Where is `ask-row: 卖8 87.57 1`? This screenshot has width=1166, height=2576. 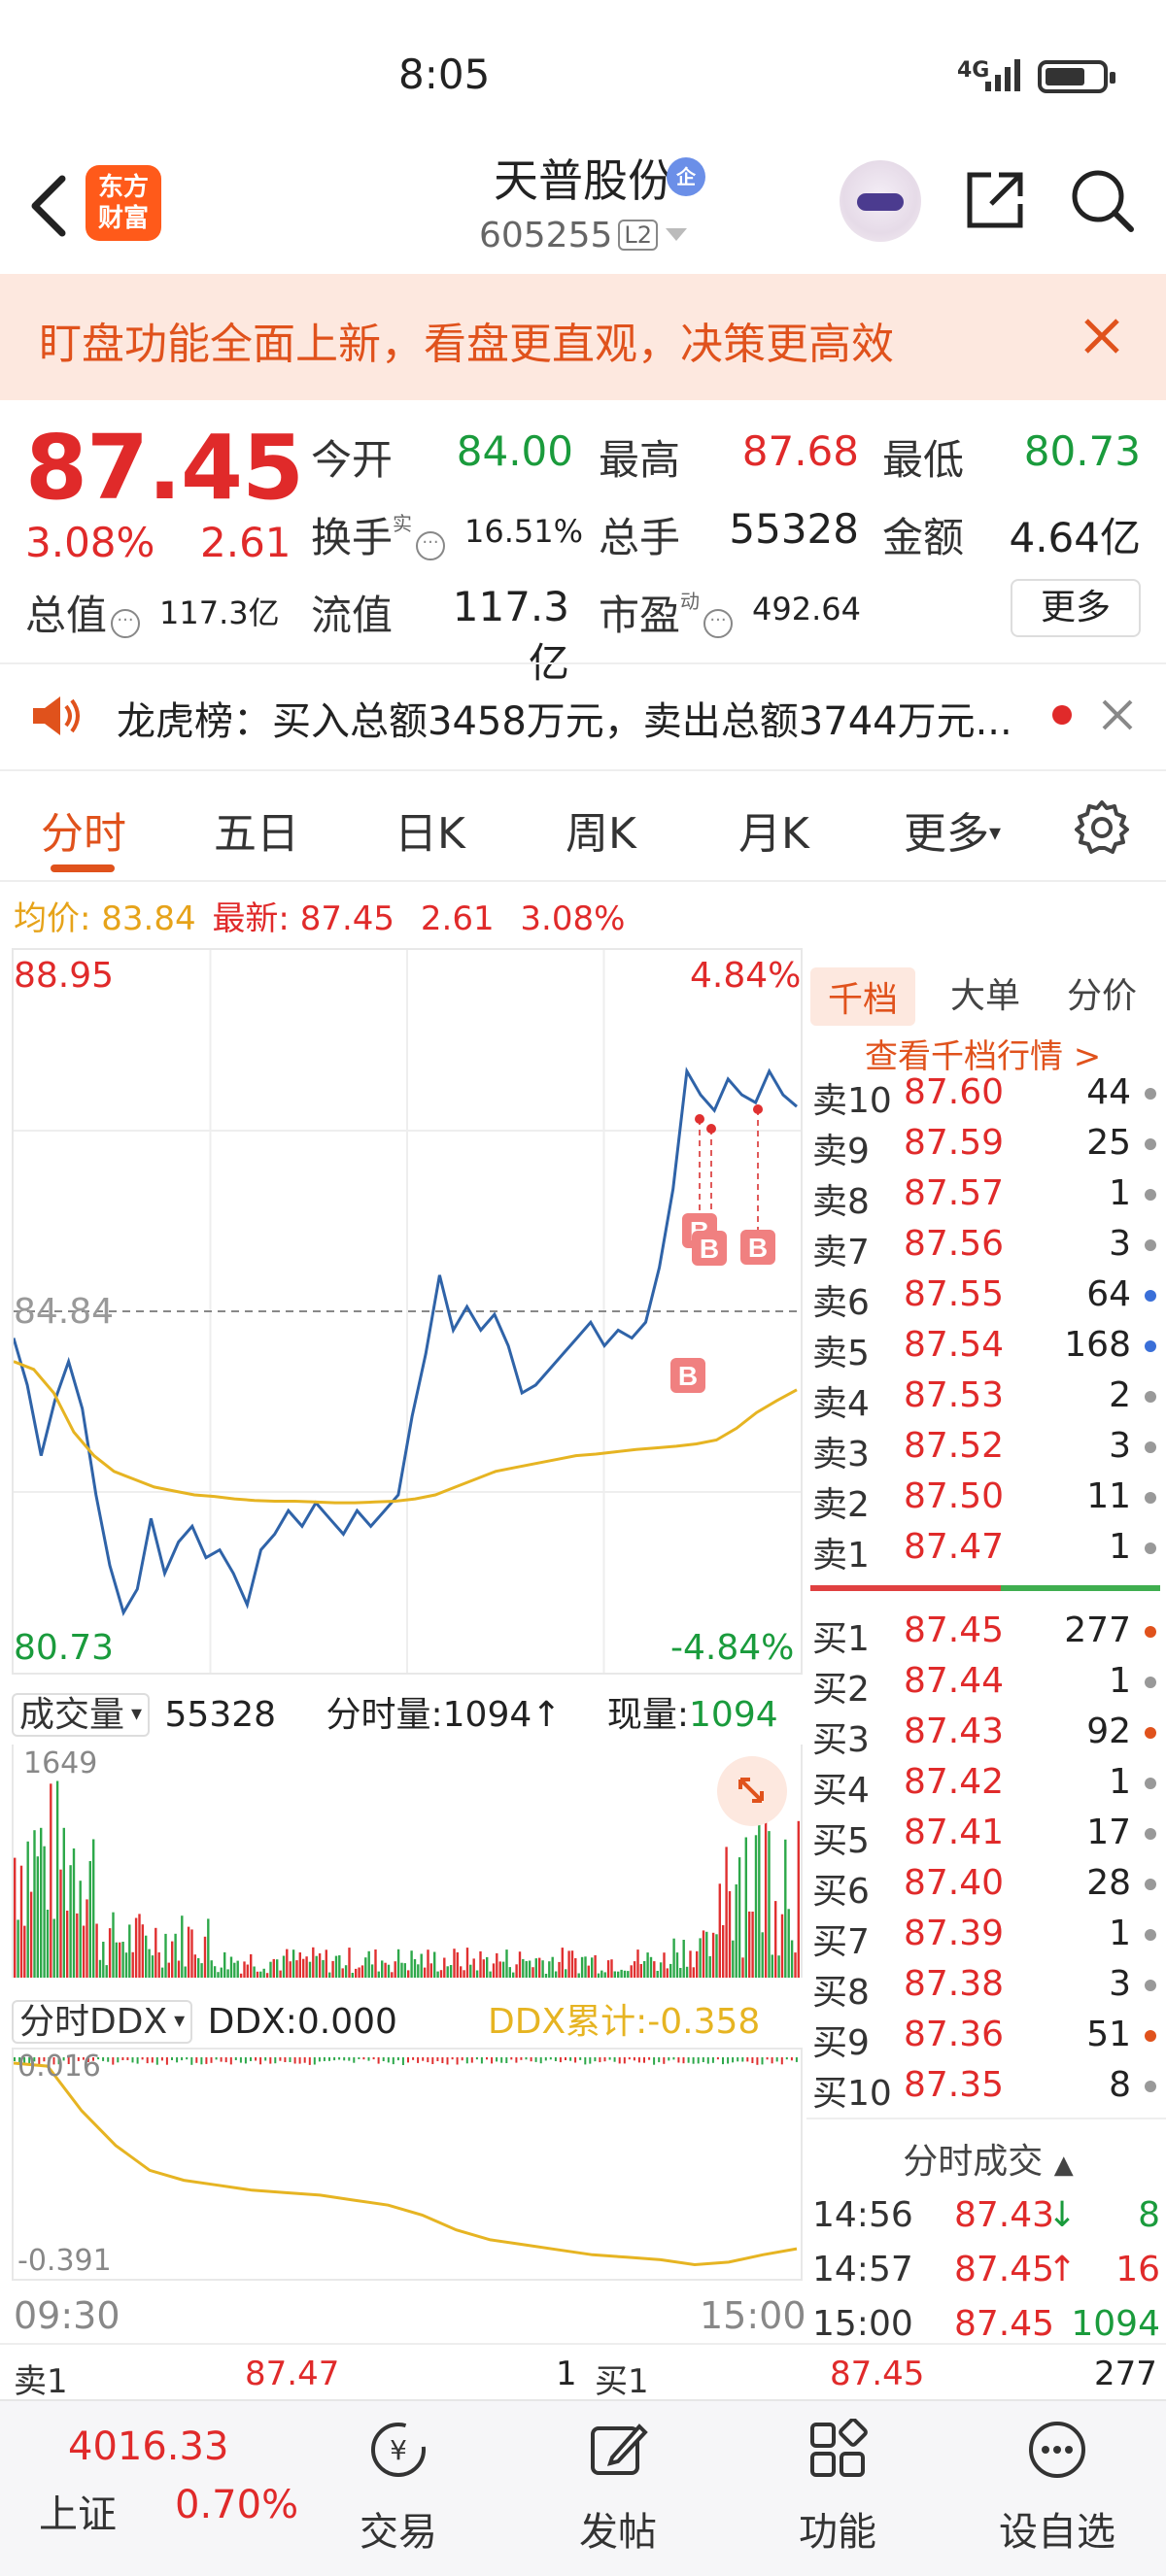 ask-row: 卖8 87.57 1 is located at coordinates (984, 1198).